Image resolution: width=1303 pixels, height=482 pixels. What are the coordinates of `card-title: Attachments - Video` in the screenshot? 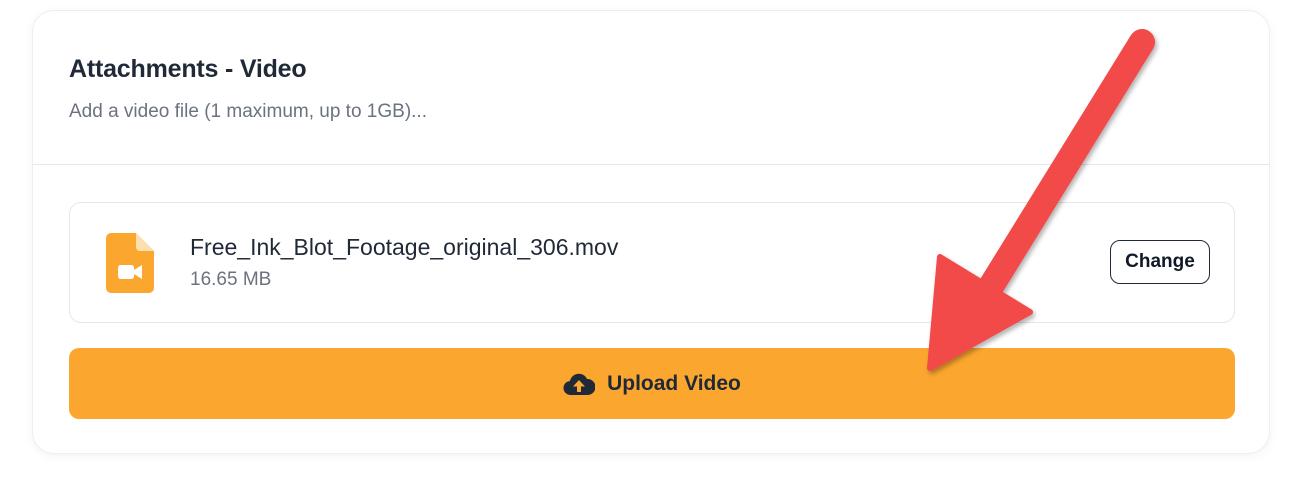 It's located at (188, 69).